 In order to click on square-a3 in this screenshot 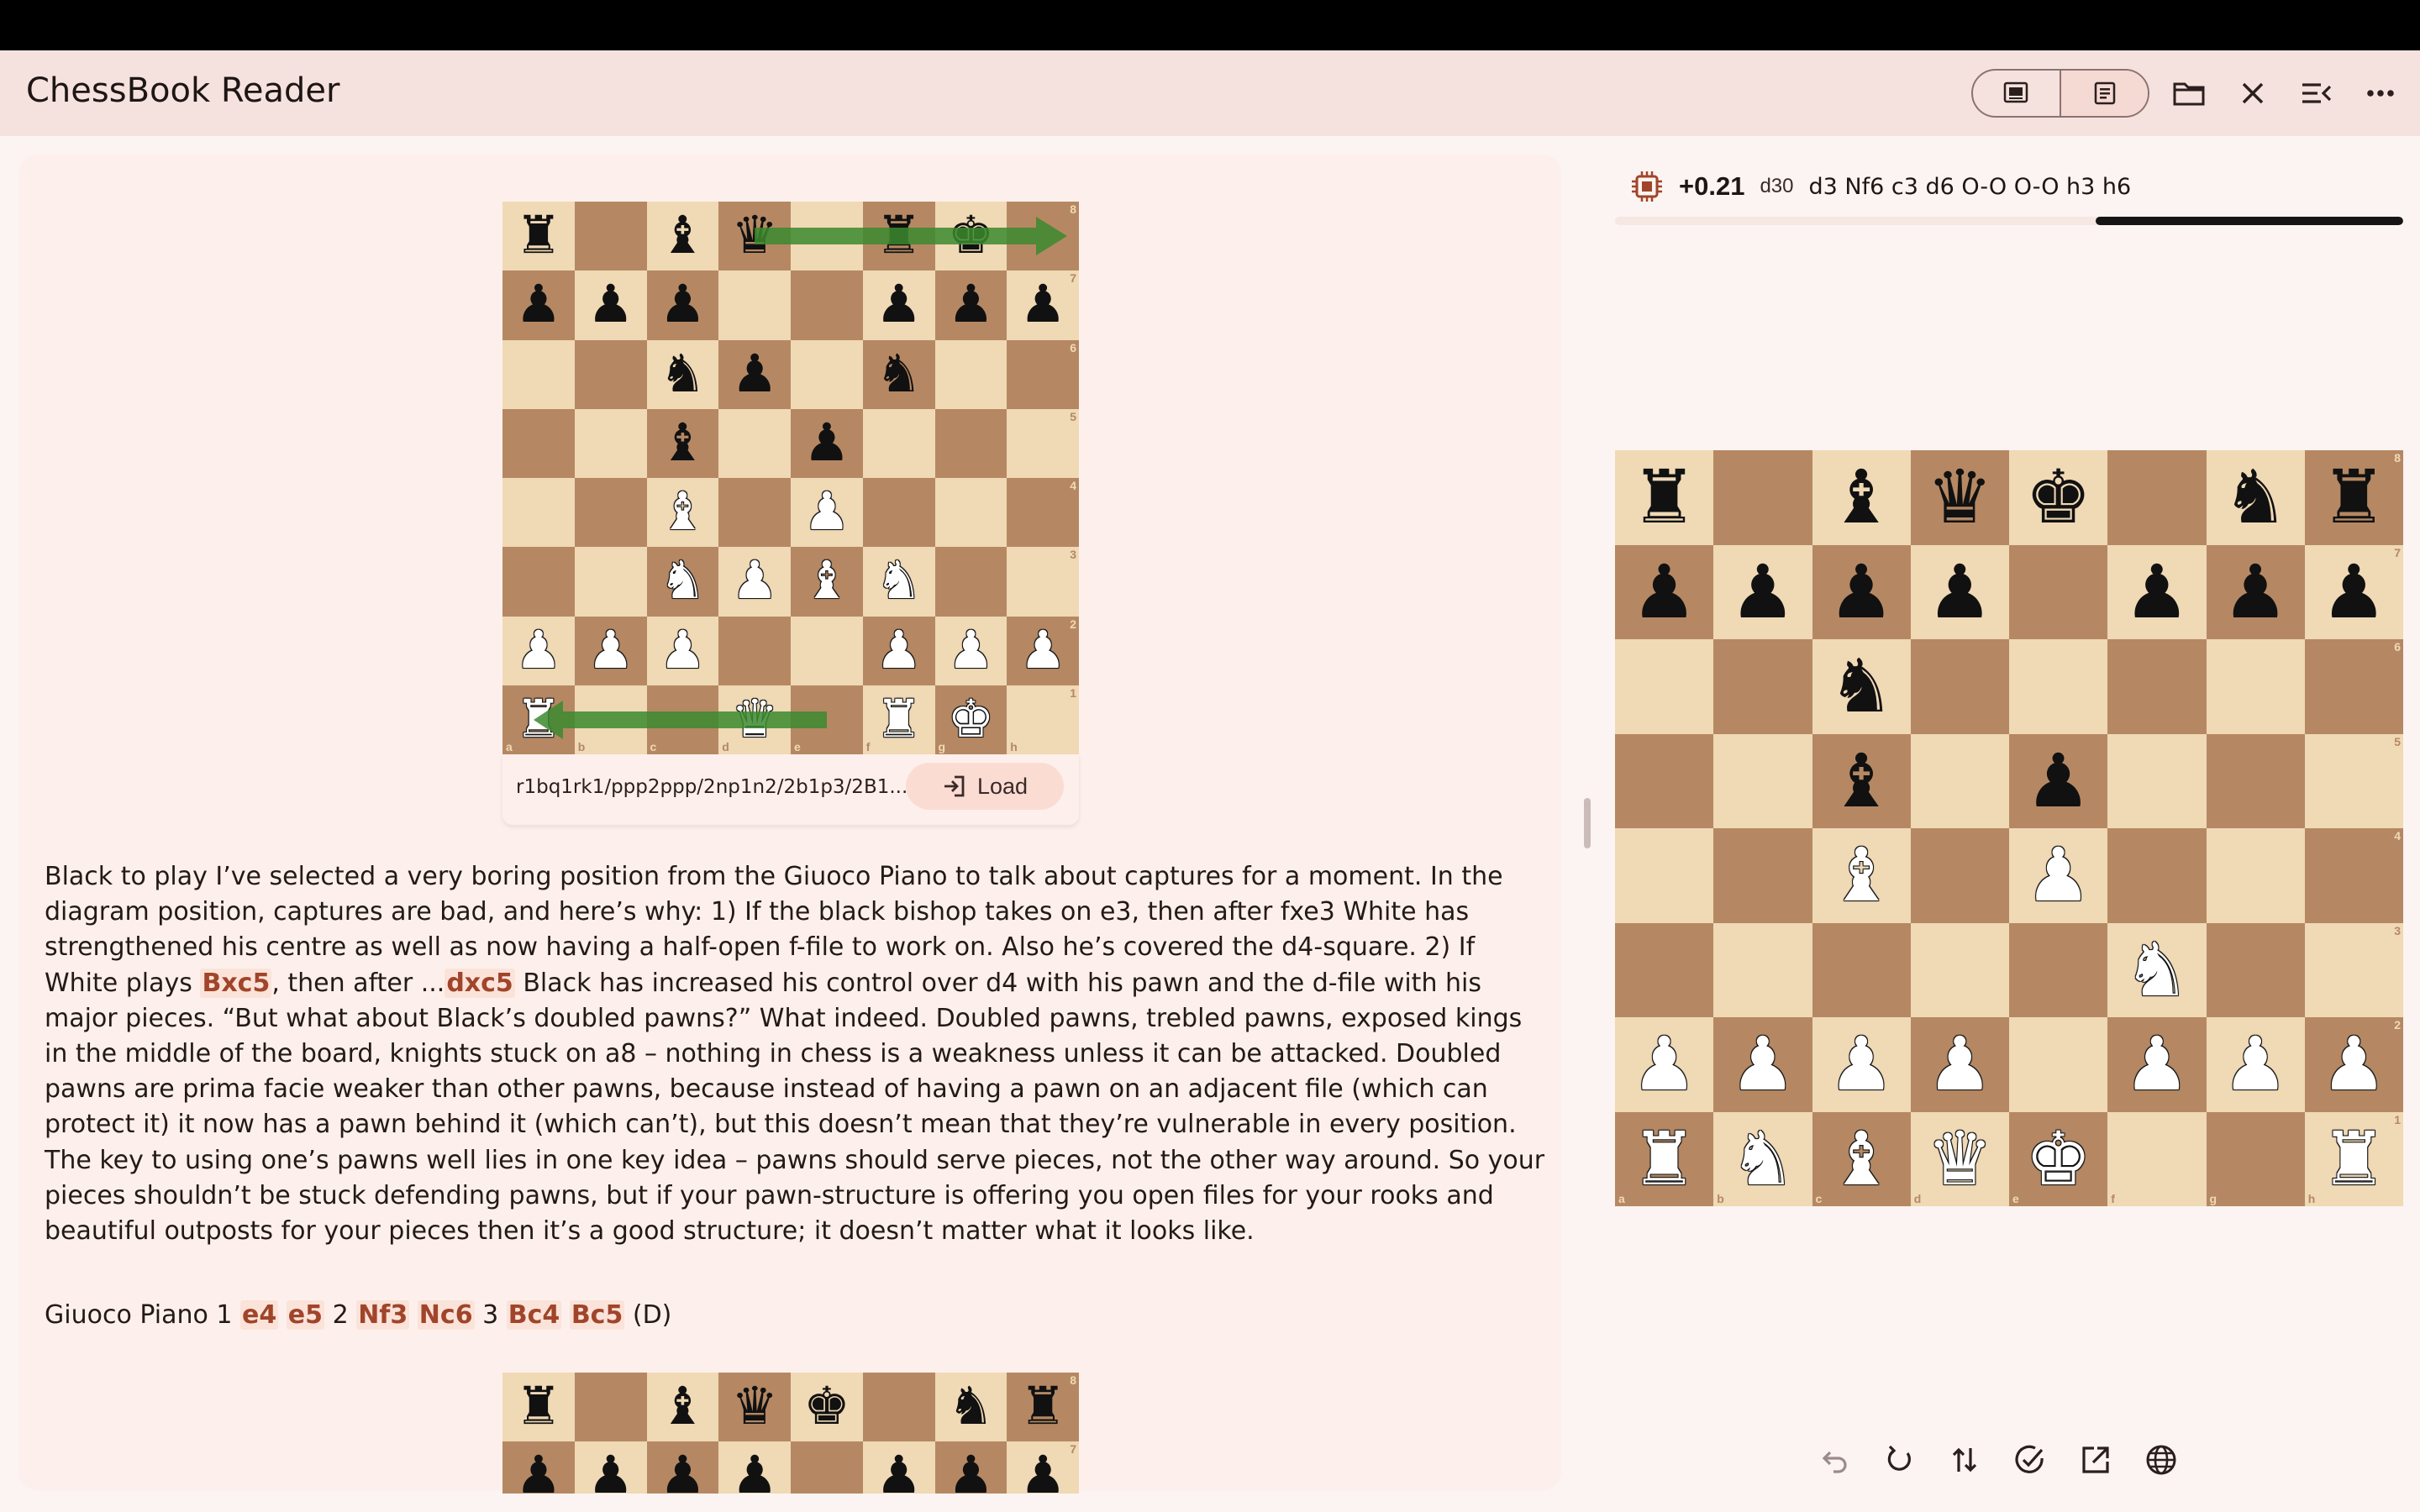, I will do `click(1664, 969)`.